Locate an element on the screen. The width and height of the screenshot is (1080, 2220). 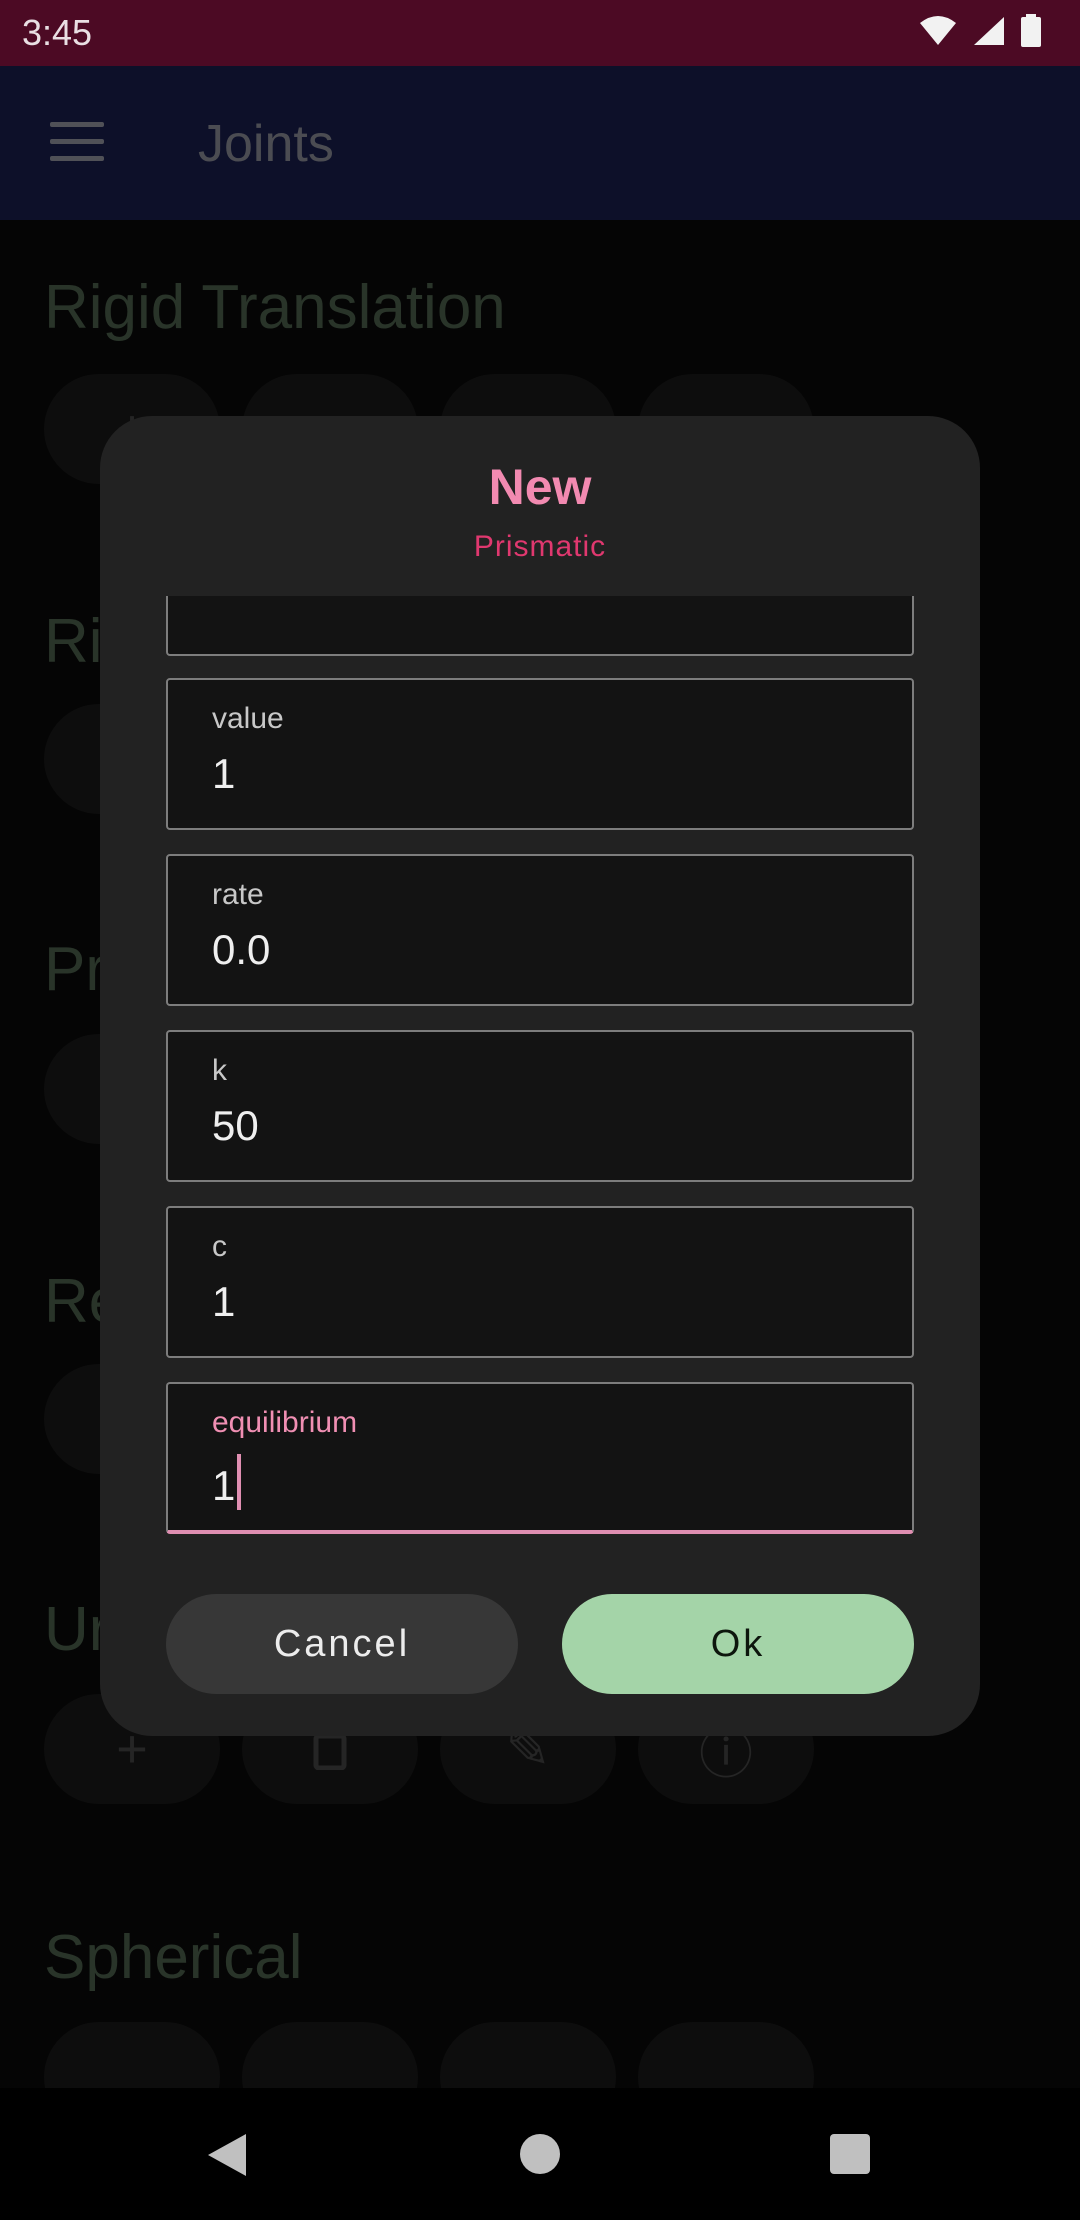
field-value-wrap: 1 is located at coordinates (227, 1482).